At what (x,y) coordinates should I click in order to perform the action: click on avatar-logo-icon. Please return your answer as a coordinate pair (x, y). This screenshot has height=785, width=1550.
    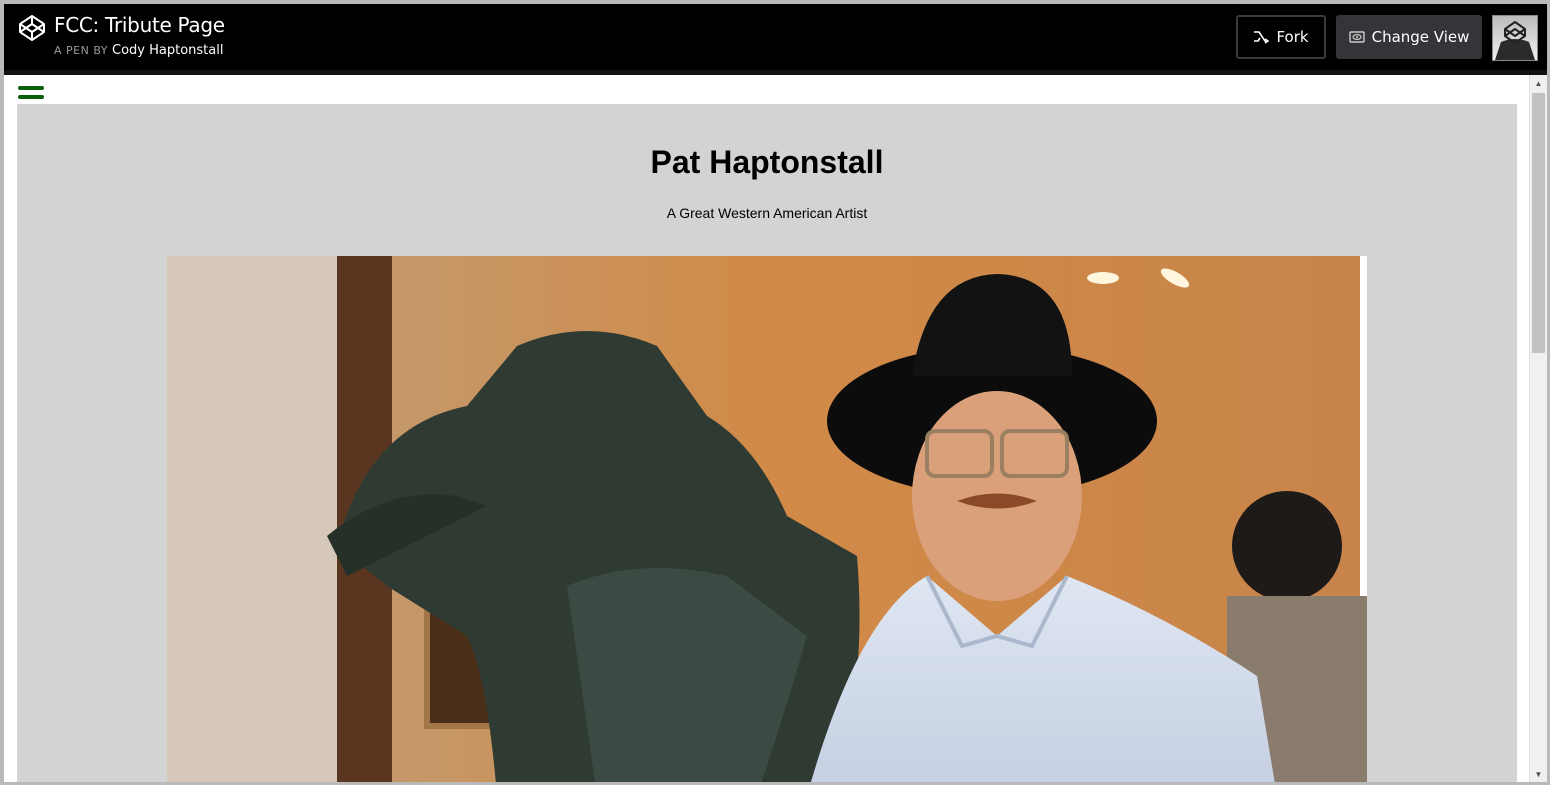
    Looking at the image, I should click on (1515, 40).